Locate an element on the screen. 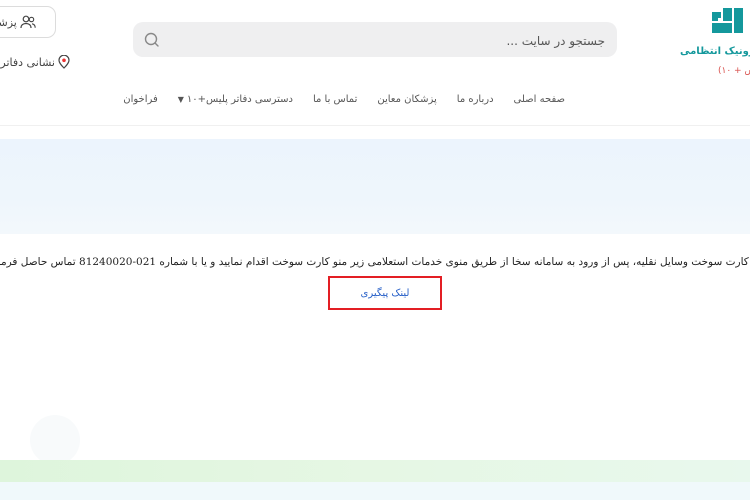 The image size is (750, 500). logo-title: الکترونیک انتظامی is located at coordinates (715, 51).